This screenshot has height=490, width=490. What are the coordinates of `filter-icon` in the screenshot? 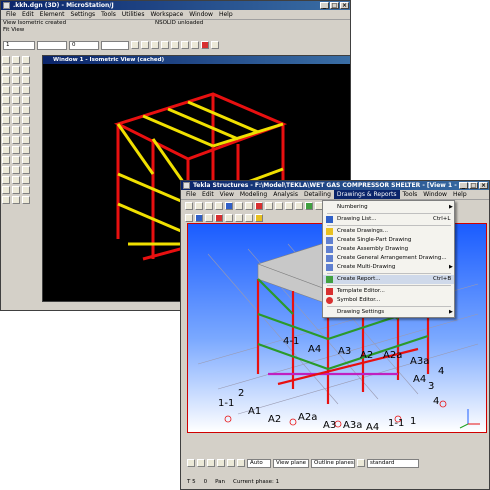 It's located at (259, 218).